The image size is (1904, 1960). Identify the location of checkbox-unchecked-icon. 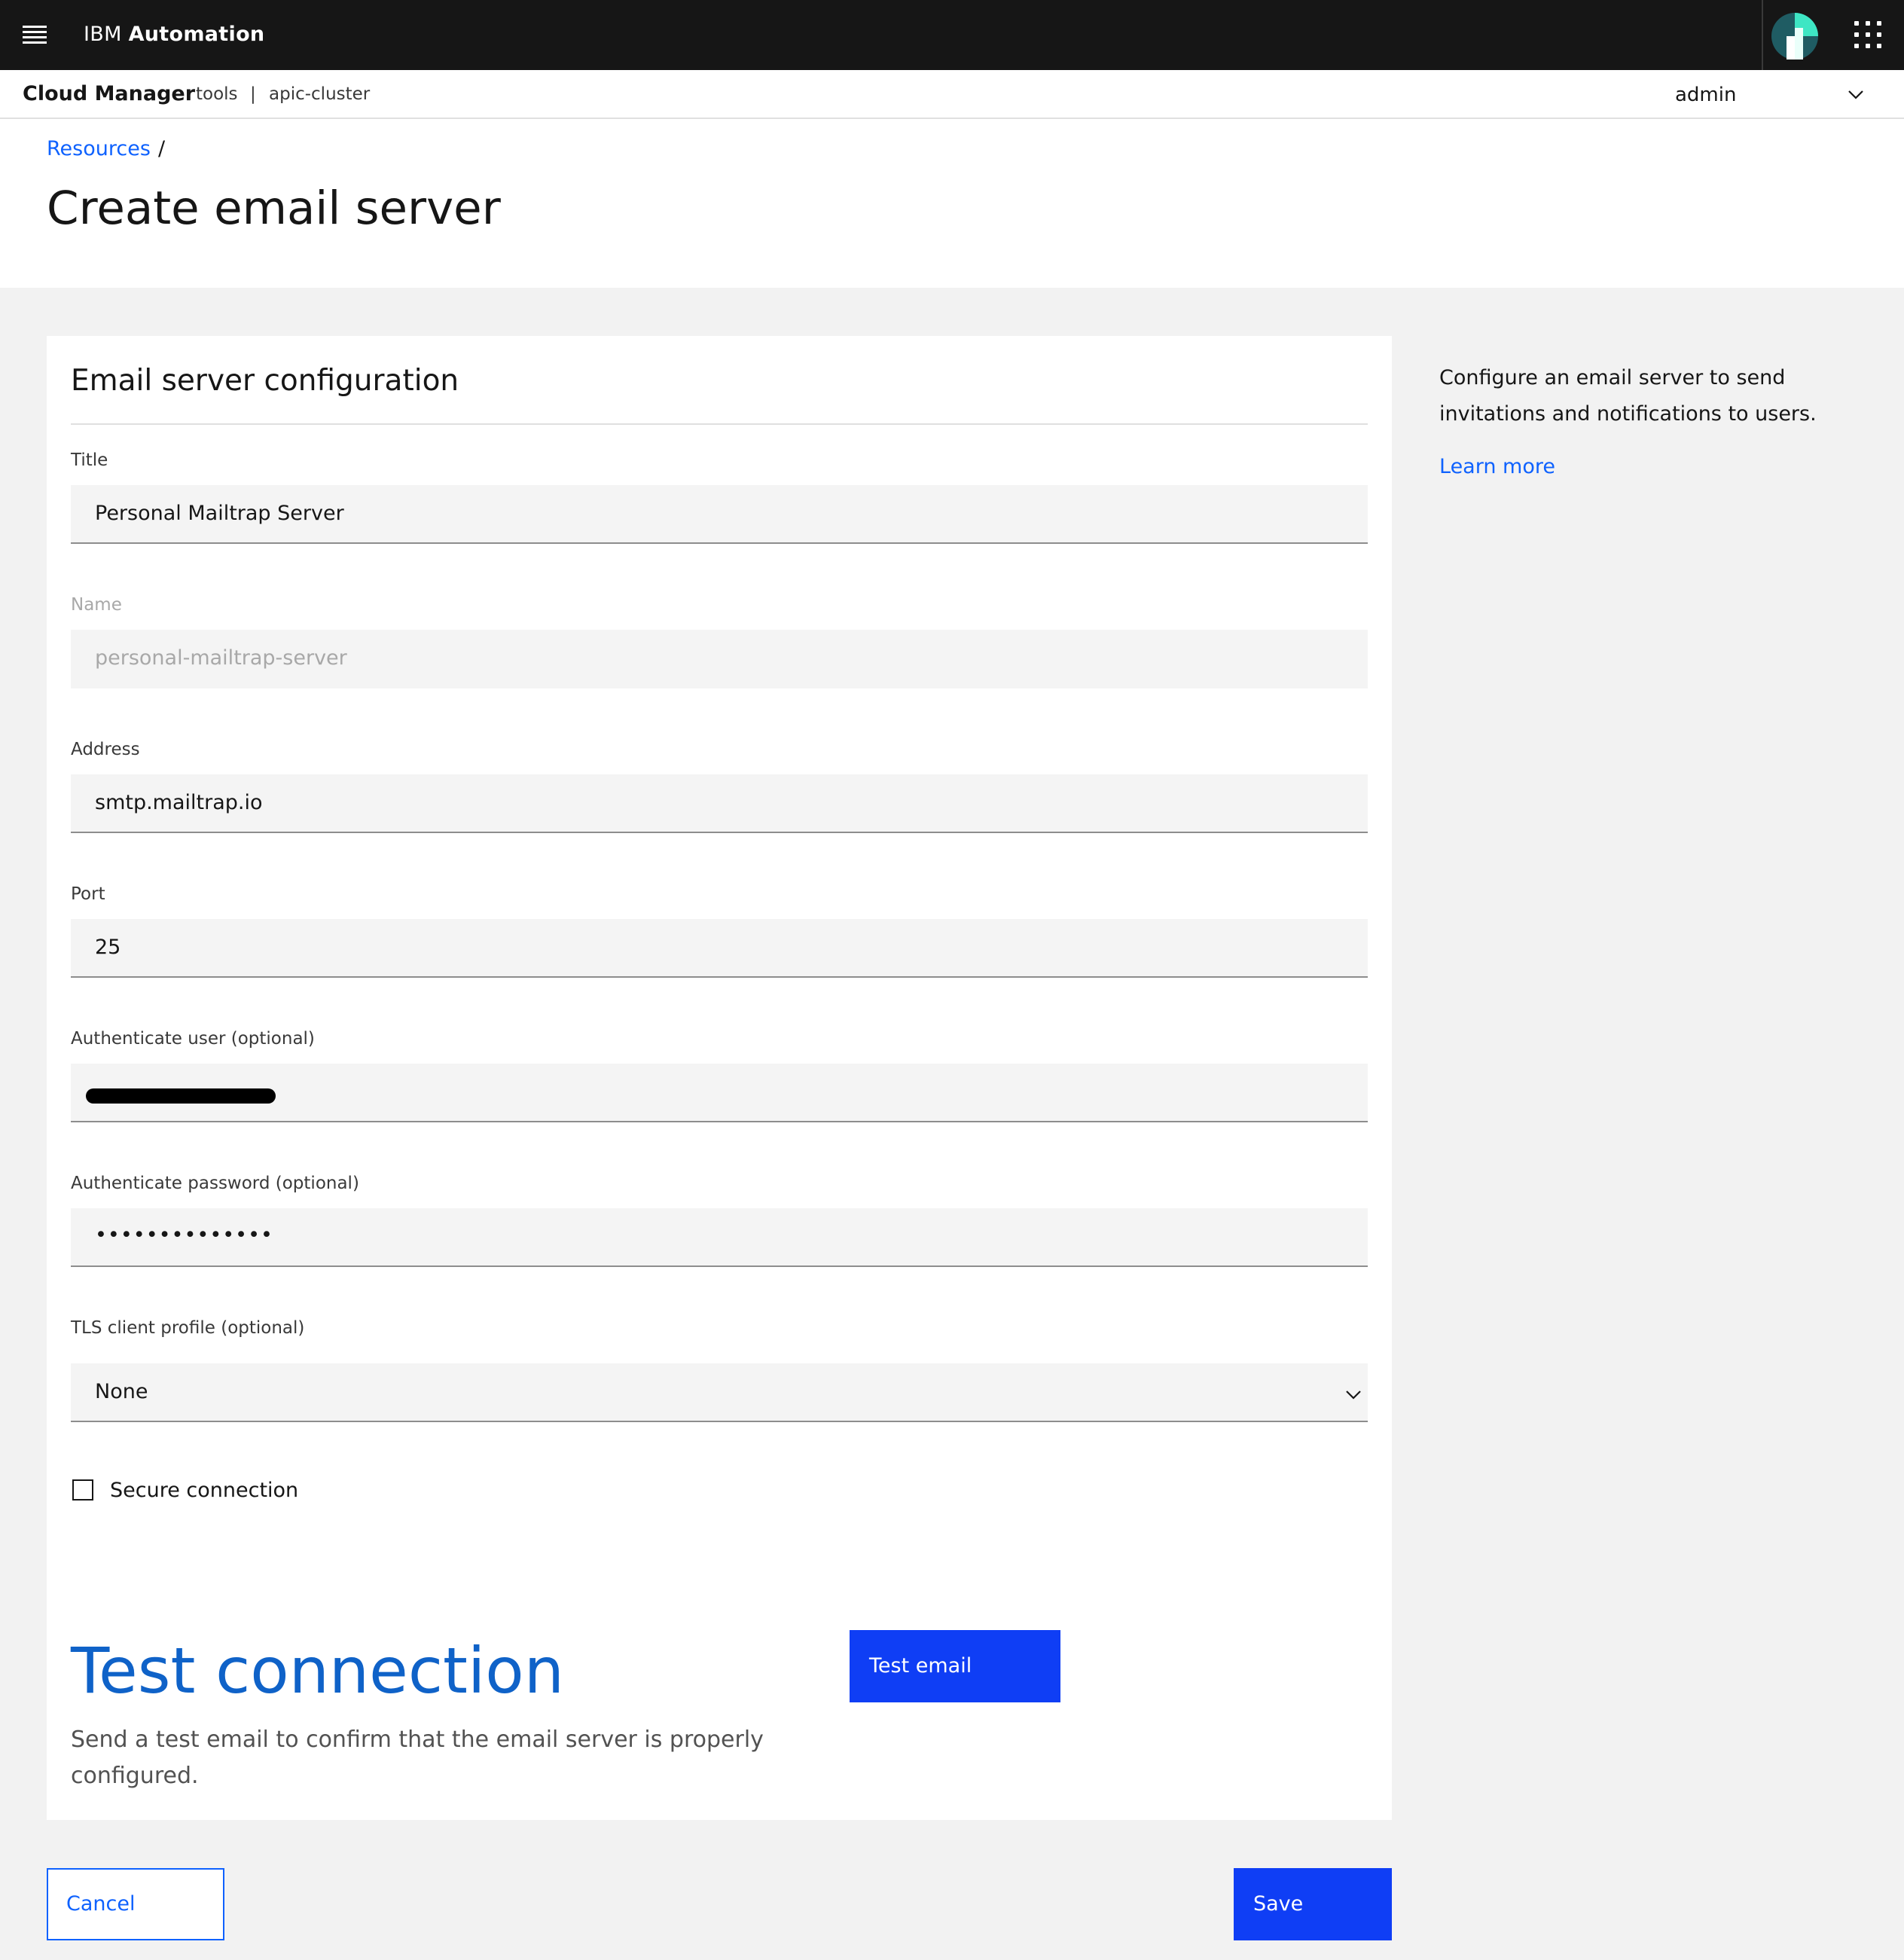
(82, 1490).